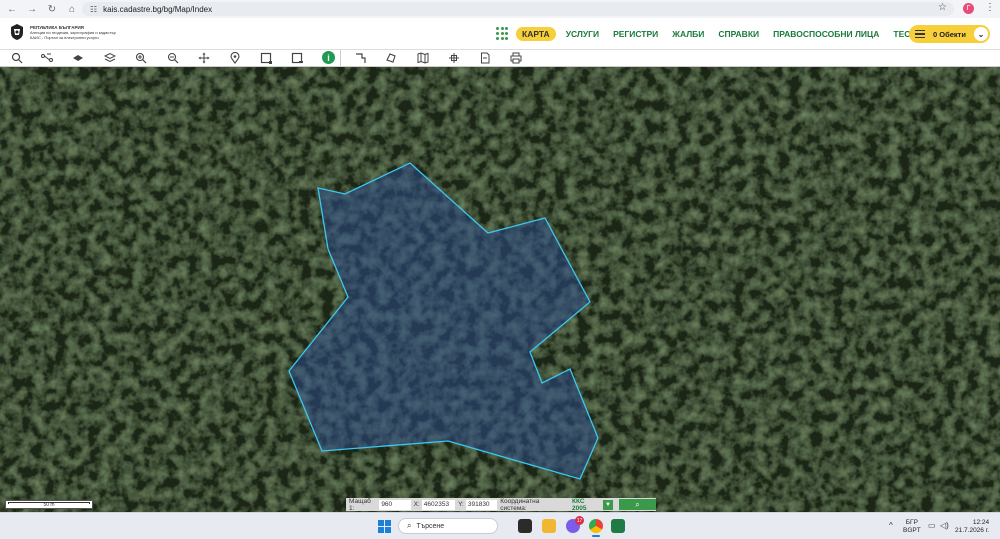  Describe the element at coordinates (990, 7) in the screenshot. I see `browser-menu-icon: ⋮` at that location.